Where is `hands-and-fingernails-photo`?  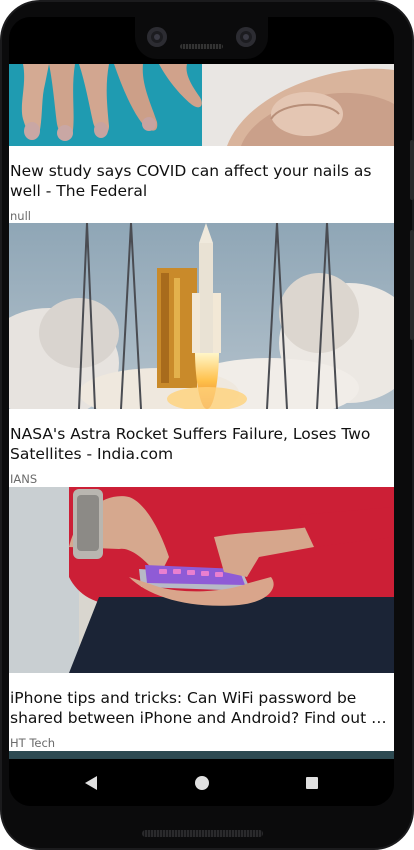
hands-and-fingernails-photo is located at coordinates (201, 105).